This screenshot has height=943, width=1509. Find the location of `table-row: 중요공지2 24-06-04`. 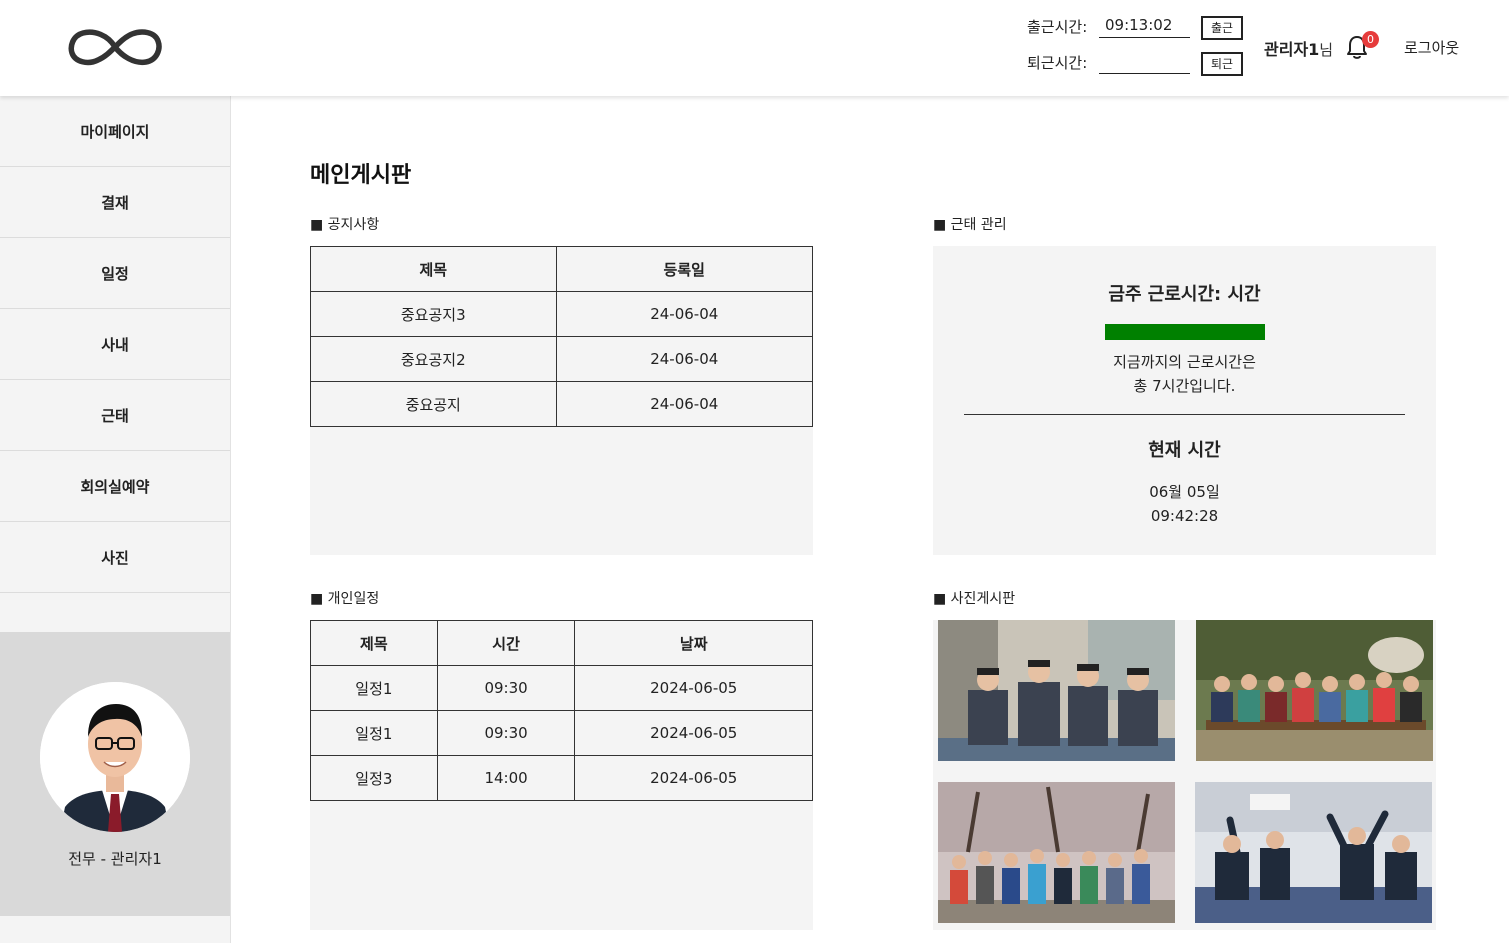

table-row: 중요공지2 24-06-04 is located at coordinates (561, 359).